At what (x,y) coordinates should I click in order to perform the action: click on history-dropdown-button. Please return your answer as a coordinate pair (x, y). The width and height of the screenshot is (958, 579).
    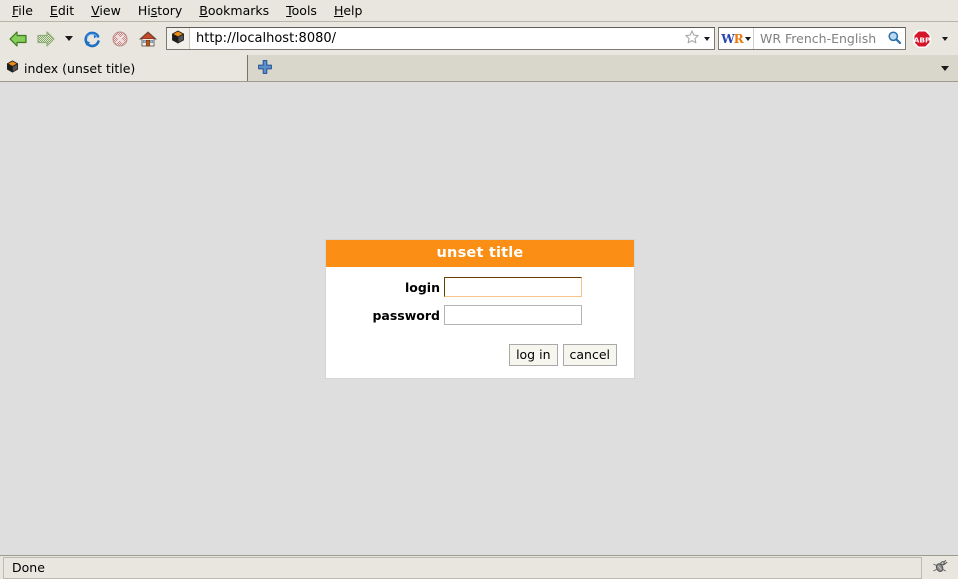
    Looking at the image, I should click on (69, 39).